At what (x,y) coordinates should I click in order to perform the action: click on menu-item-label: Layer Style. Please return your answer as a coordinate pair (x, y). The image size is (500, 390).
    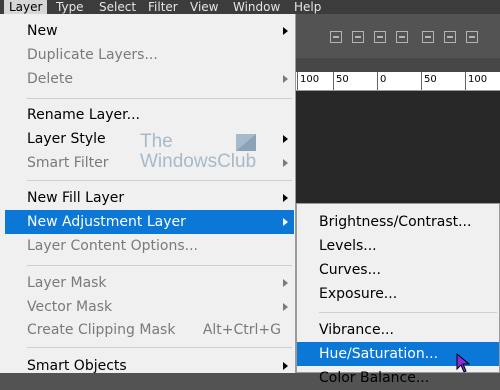
    Looking at the image, I should click on (66, 139).